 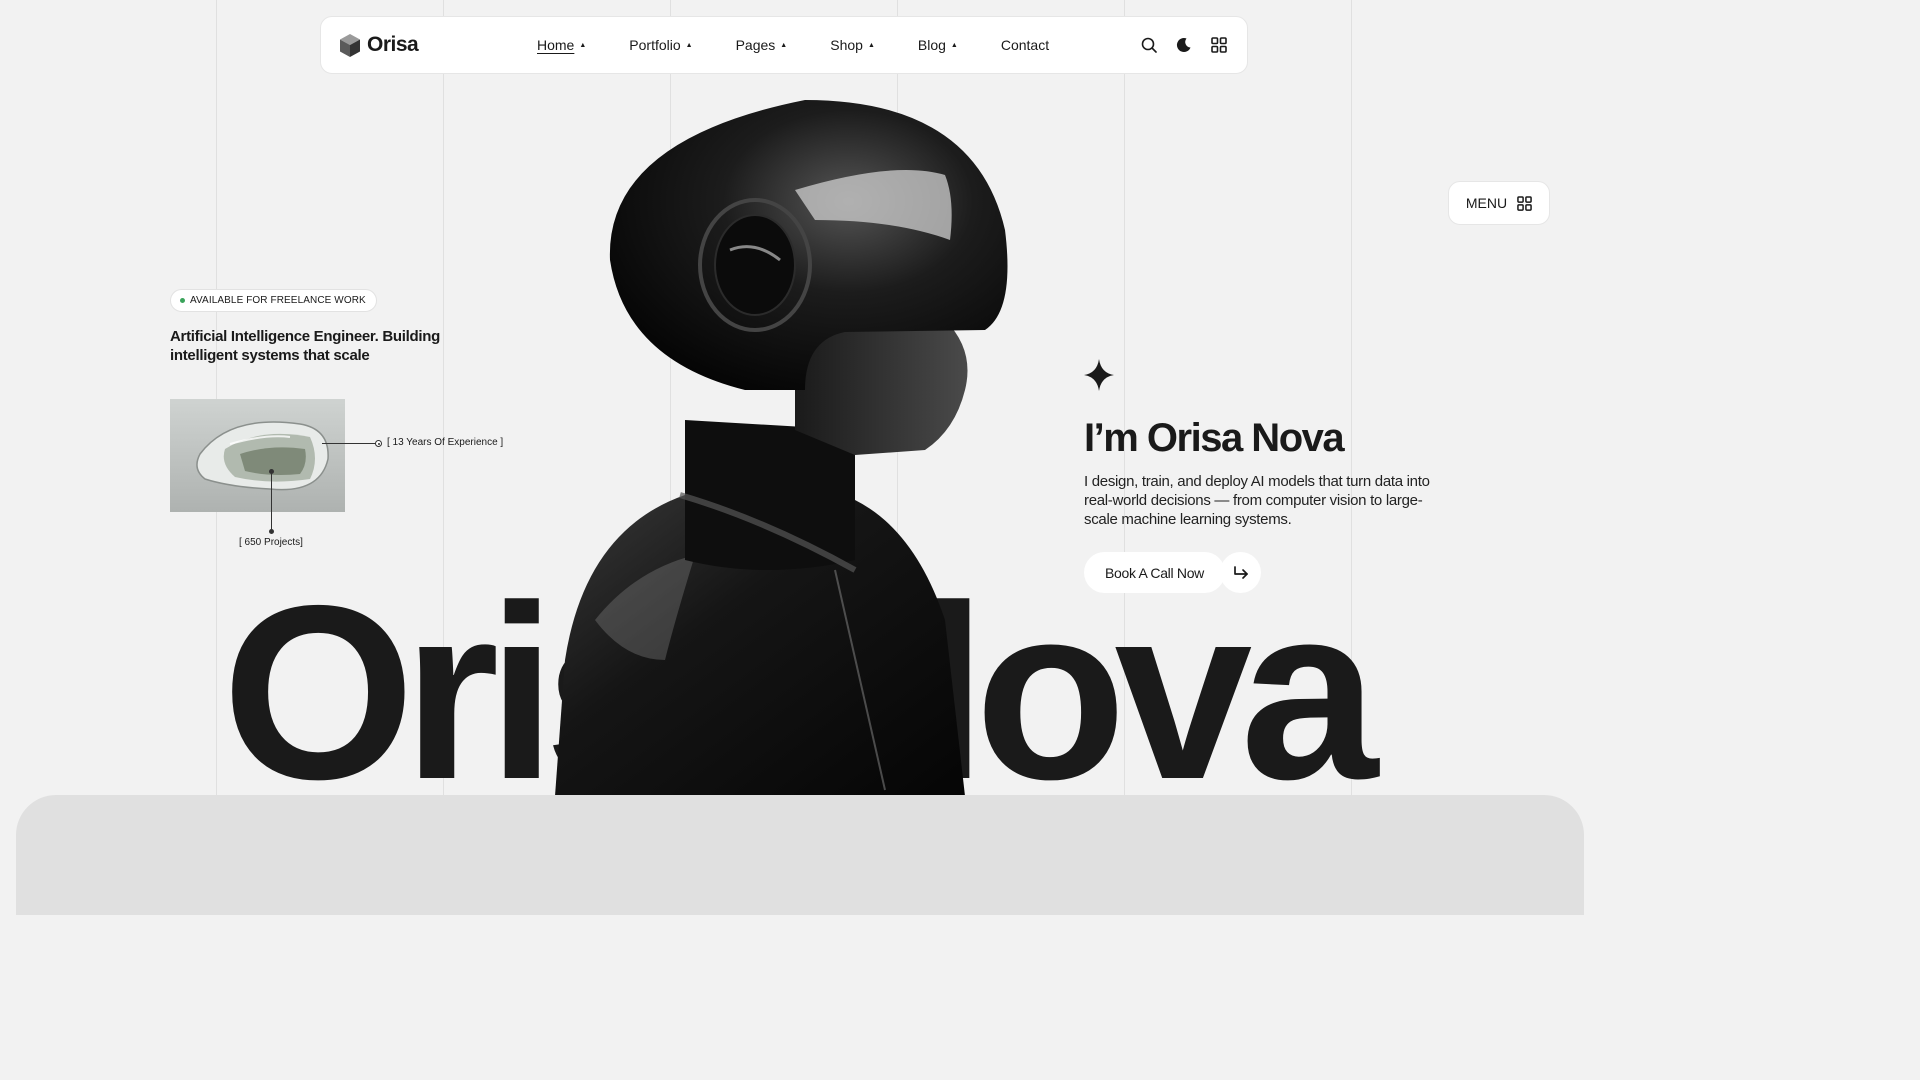 I want to click on book-call-button: Book A Call Now, so click(x=1154, y=572).